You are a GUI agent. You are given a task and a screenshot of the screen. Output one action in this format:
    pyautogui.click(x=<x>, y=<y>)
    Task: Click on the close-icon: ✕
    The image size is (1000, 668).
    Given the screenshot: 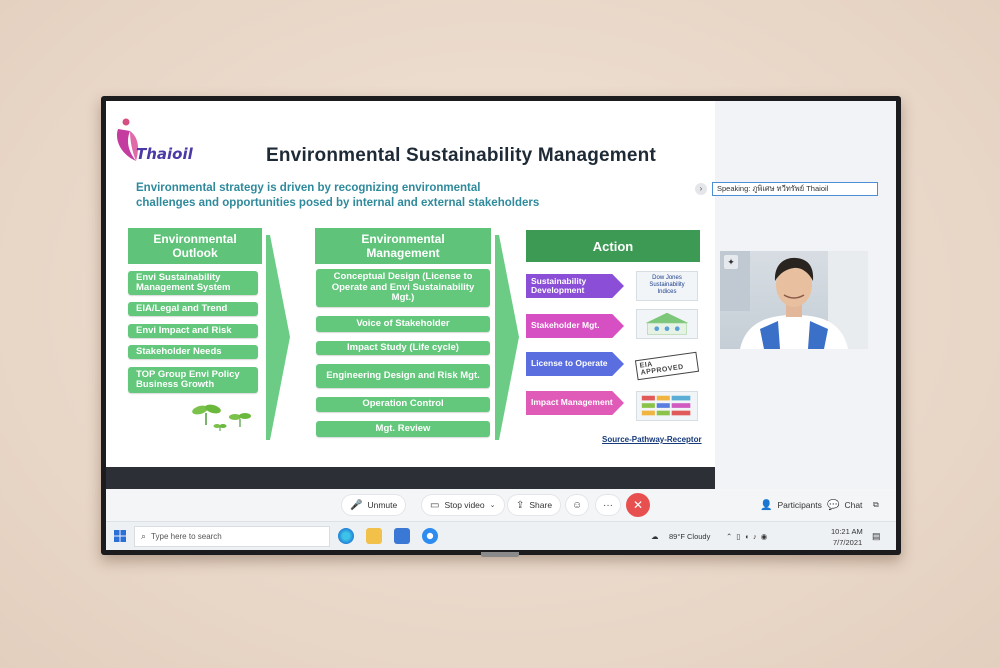 What is the action you would take?
    pyautogui.click(x=638, y=505)
    